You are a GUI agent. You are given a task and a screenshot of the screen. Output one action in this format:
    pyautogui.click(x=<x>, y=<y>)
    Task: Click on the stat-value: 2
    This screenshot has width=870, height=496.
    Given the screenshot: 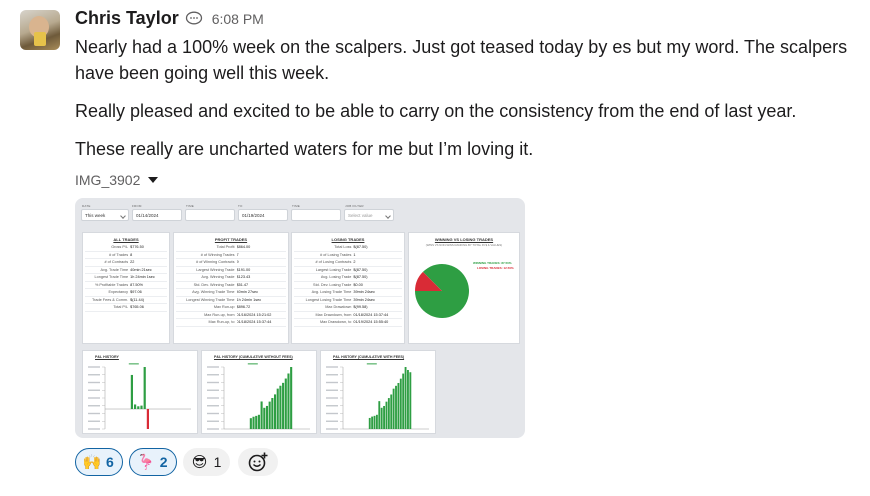 What is the action you would take?
    pyautogui.click(x=354, y=262)
    